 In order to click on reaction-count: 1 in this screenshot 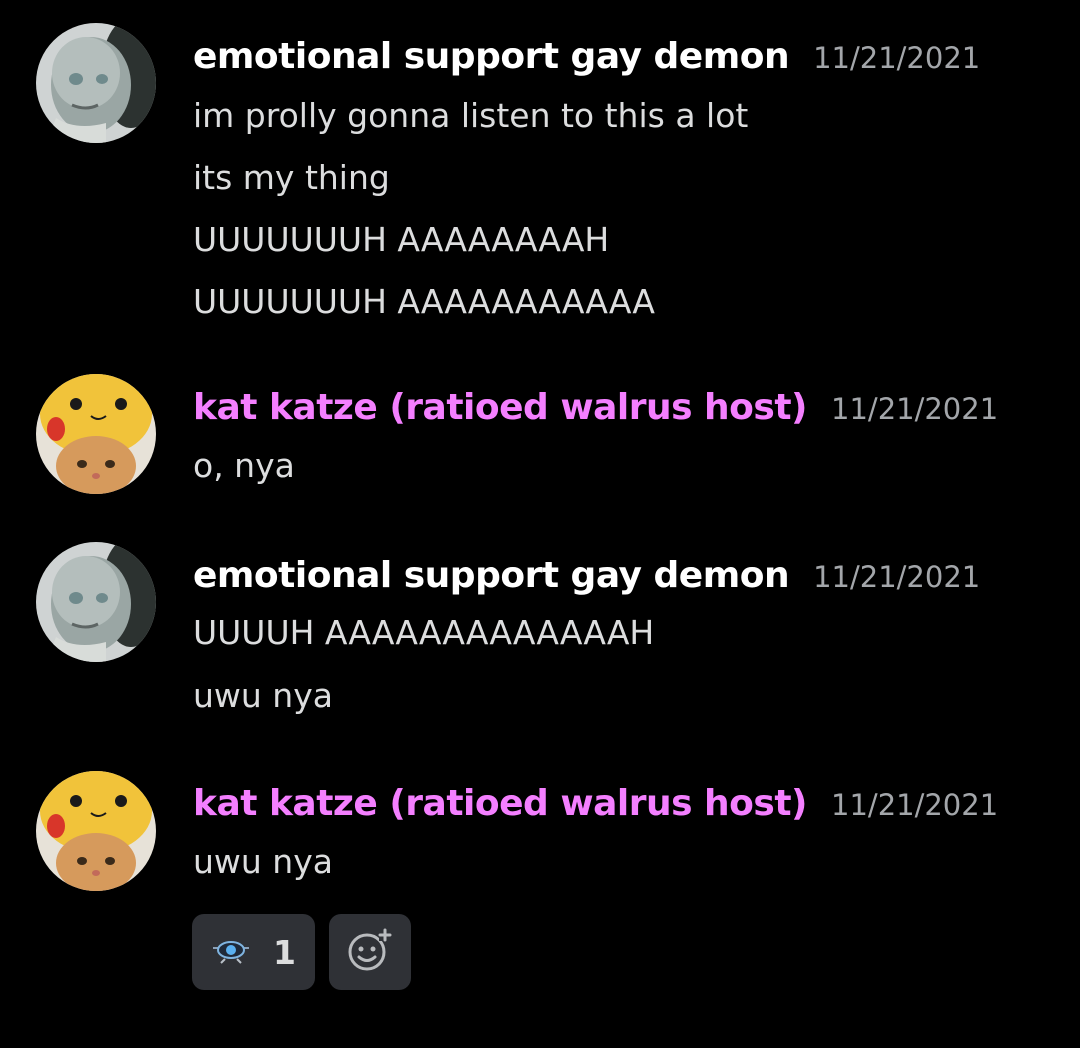, I will do `click(284, 952)`.